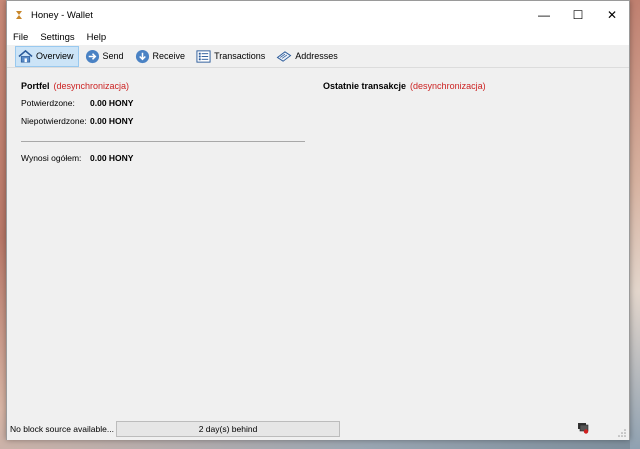  I want to click on tab-receive-label: Receive, so click(169, 56).